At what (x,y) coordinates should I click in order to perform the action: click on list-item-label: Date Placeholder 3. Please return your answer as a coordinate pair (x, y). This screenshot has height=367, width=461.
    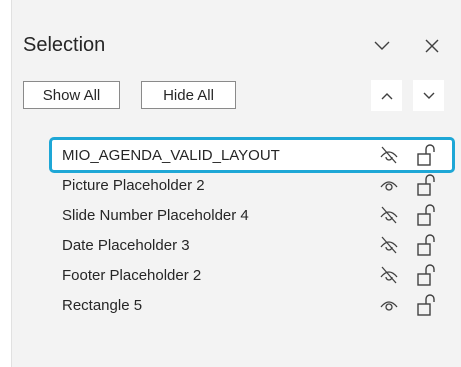
    Looking at the image, I should click on (126, 245).